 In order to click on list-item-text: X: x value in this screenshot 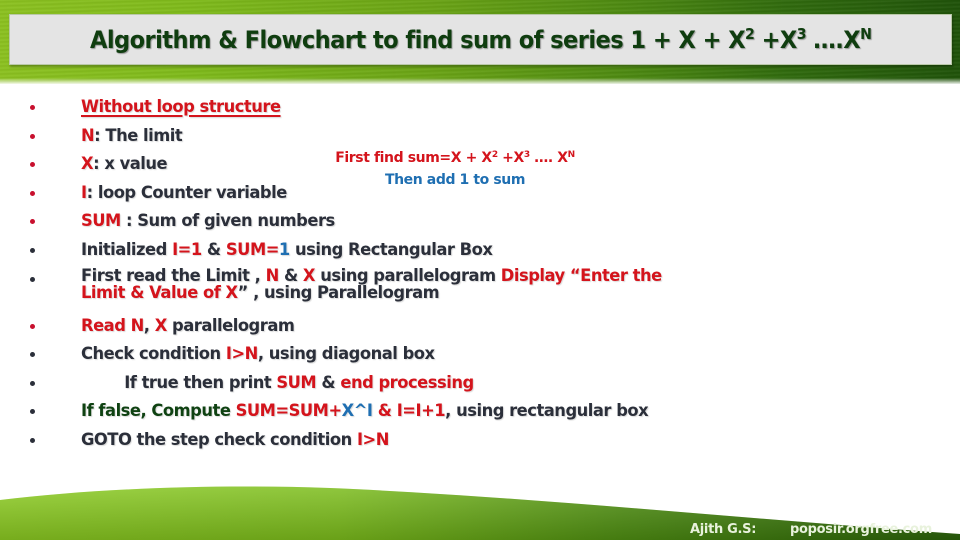, I will do `click(124, 164)`.